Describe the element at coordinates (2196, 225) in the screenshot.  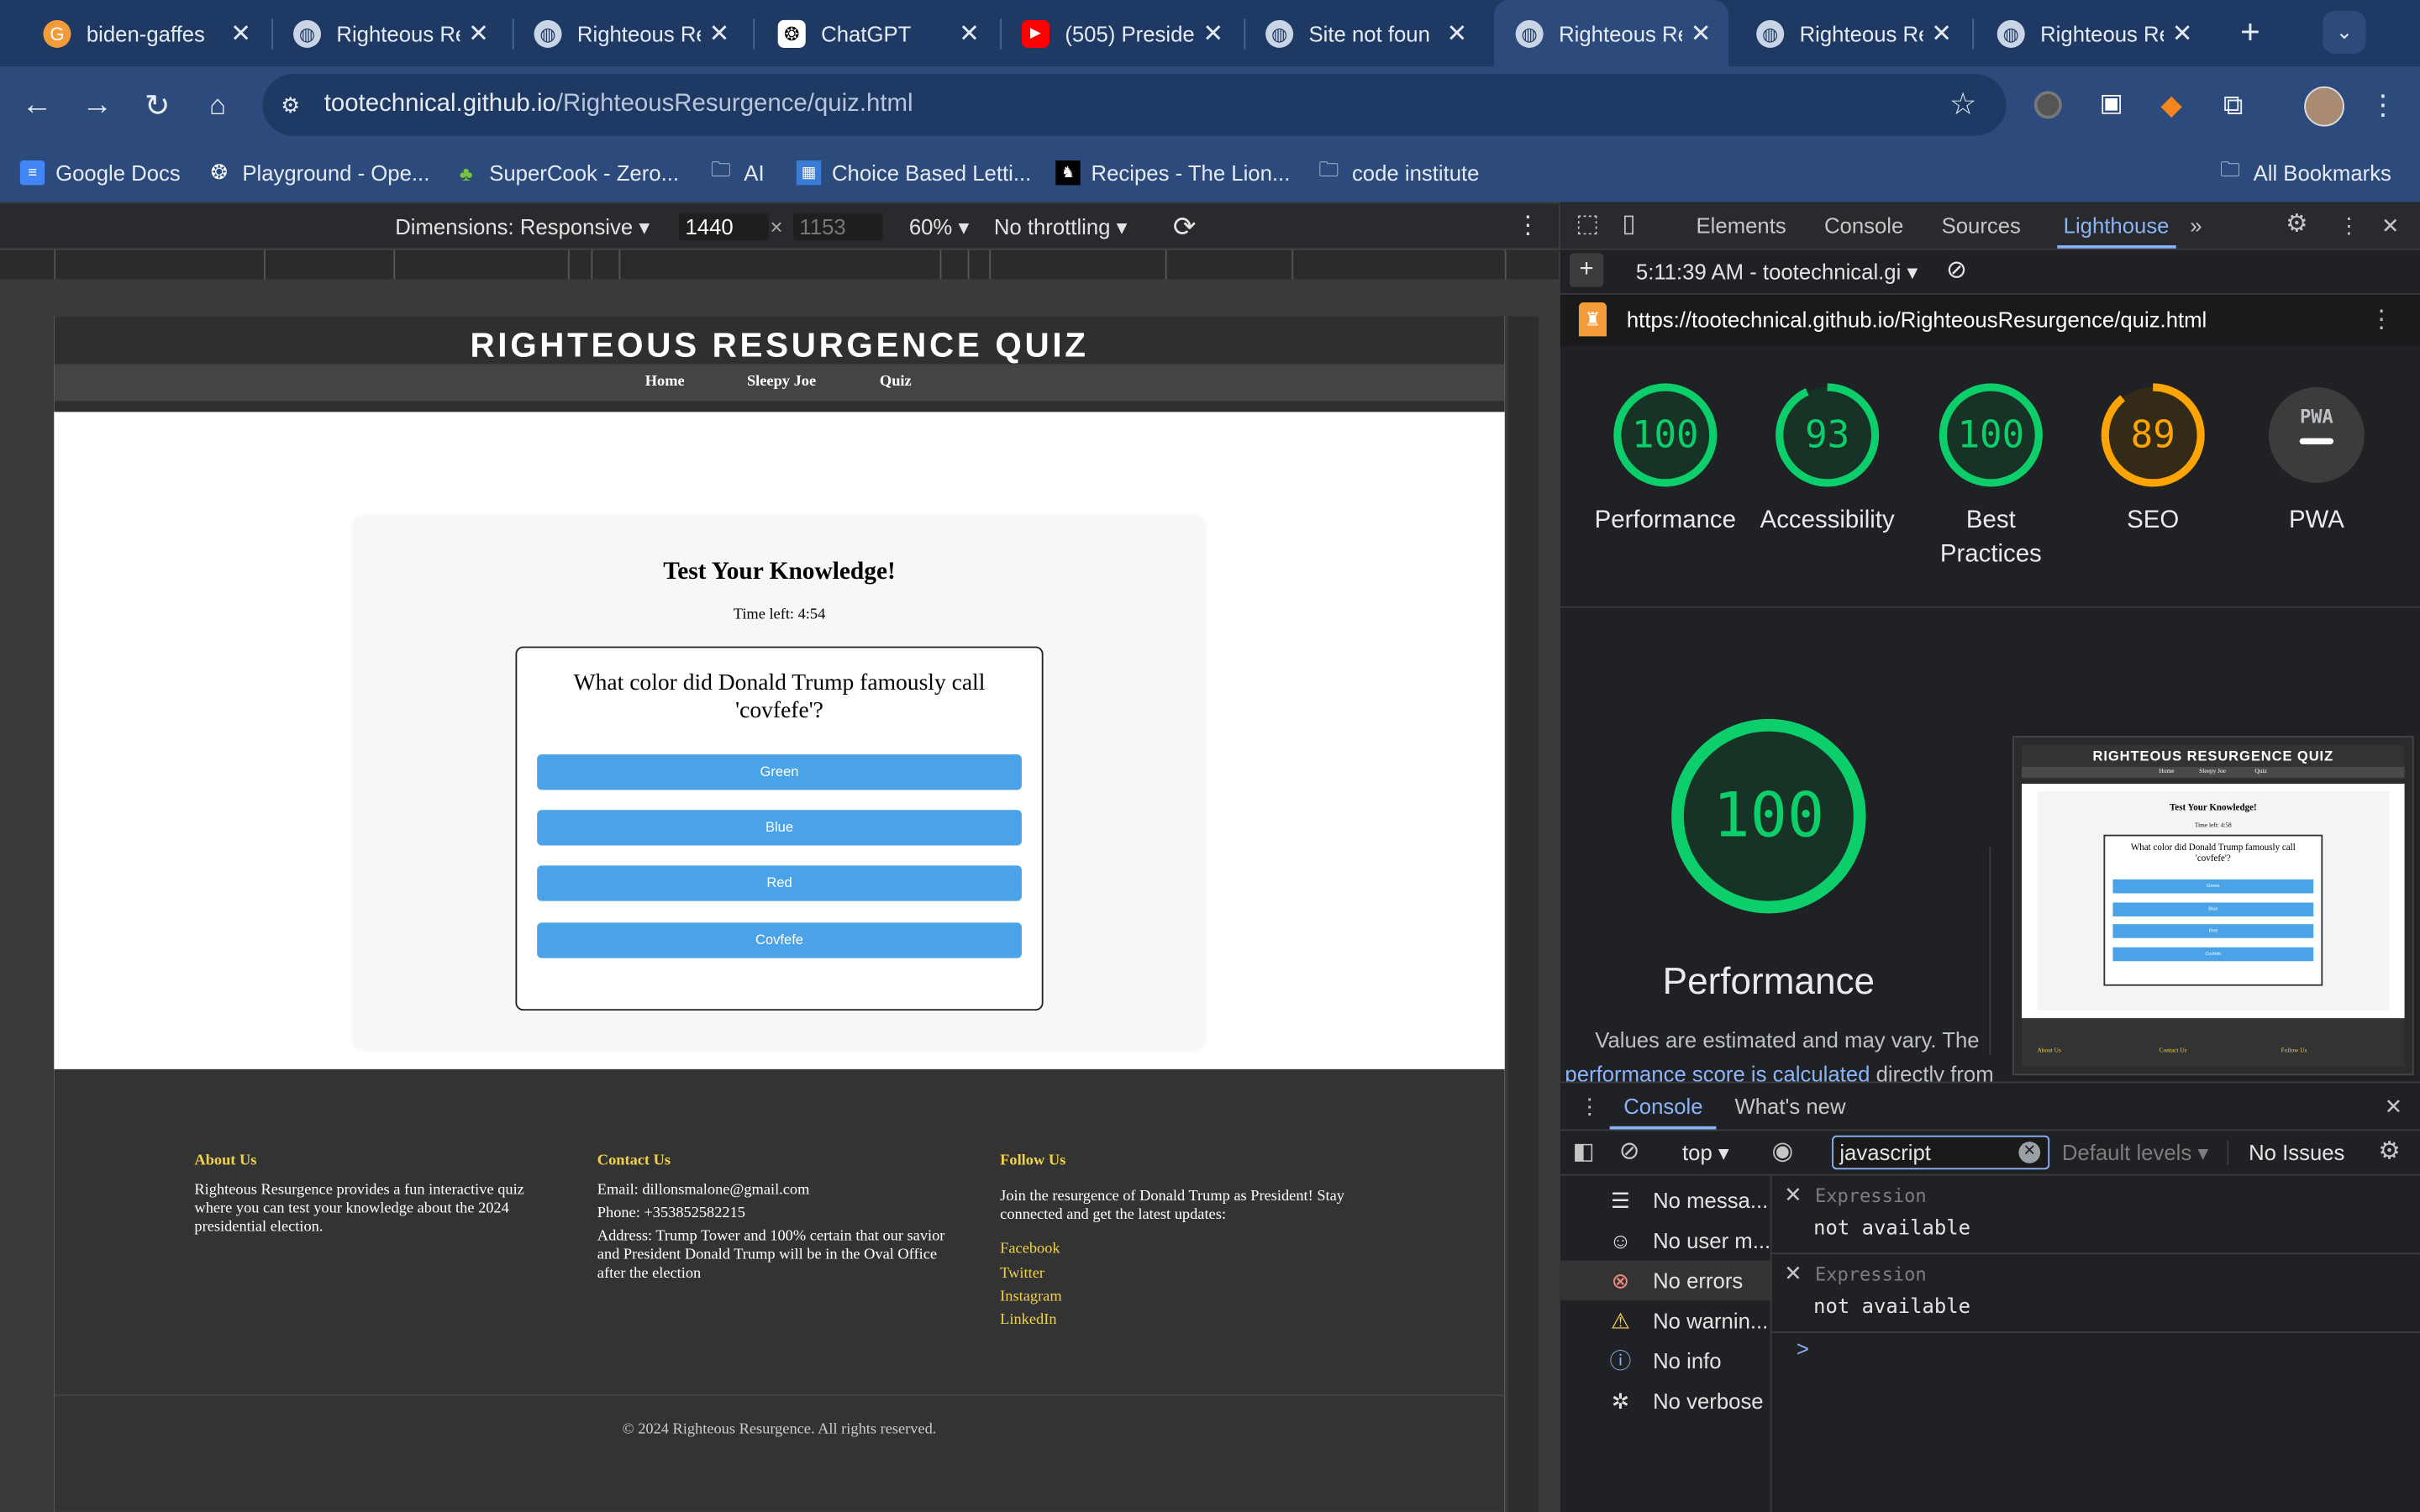
I see `more-tabs-icon: »` at that location.